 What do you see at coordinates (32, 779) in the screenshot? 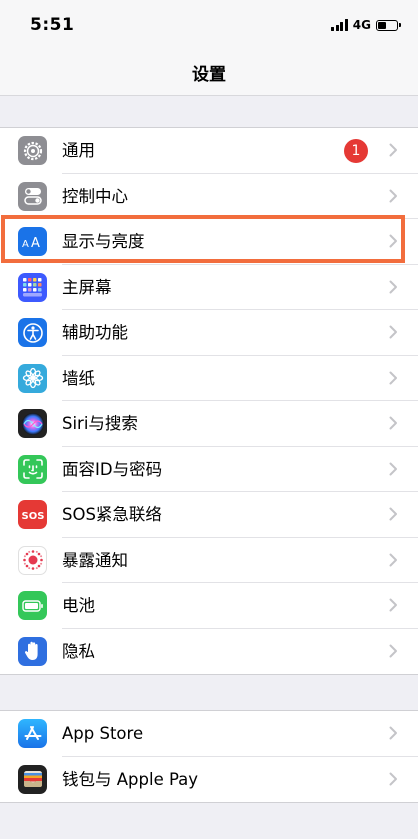
I see `wallet-icon` at bounding box center [32, 779].